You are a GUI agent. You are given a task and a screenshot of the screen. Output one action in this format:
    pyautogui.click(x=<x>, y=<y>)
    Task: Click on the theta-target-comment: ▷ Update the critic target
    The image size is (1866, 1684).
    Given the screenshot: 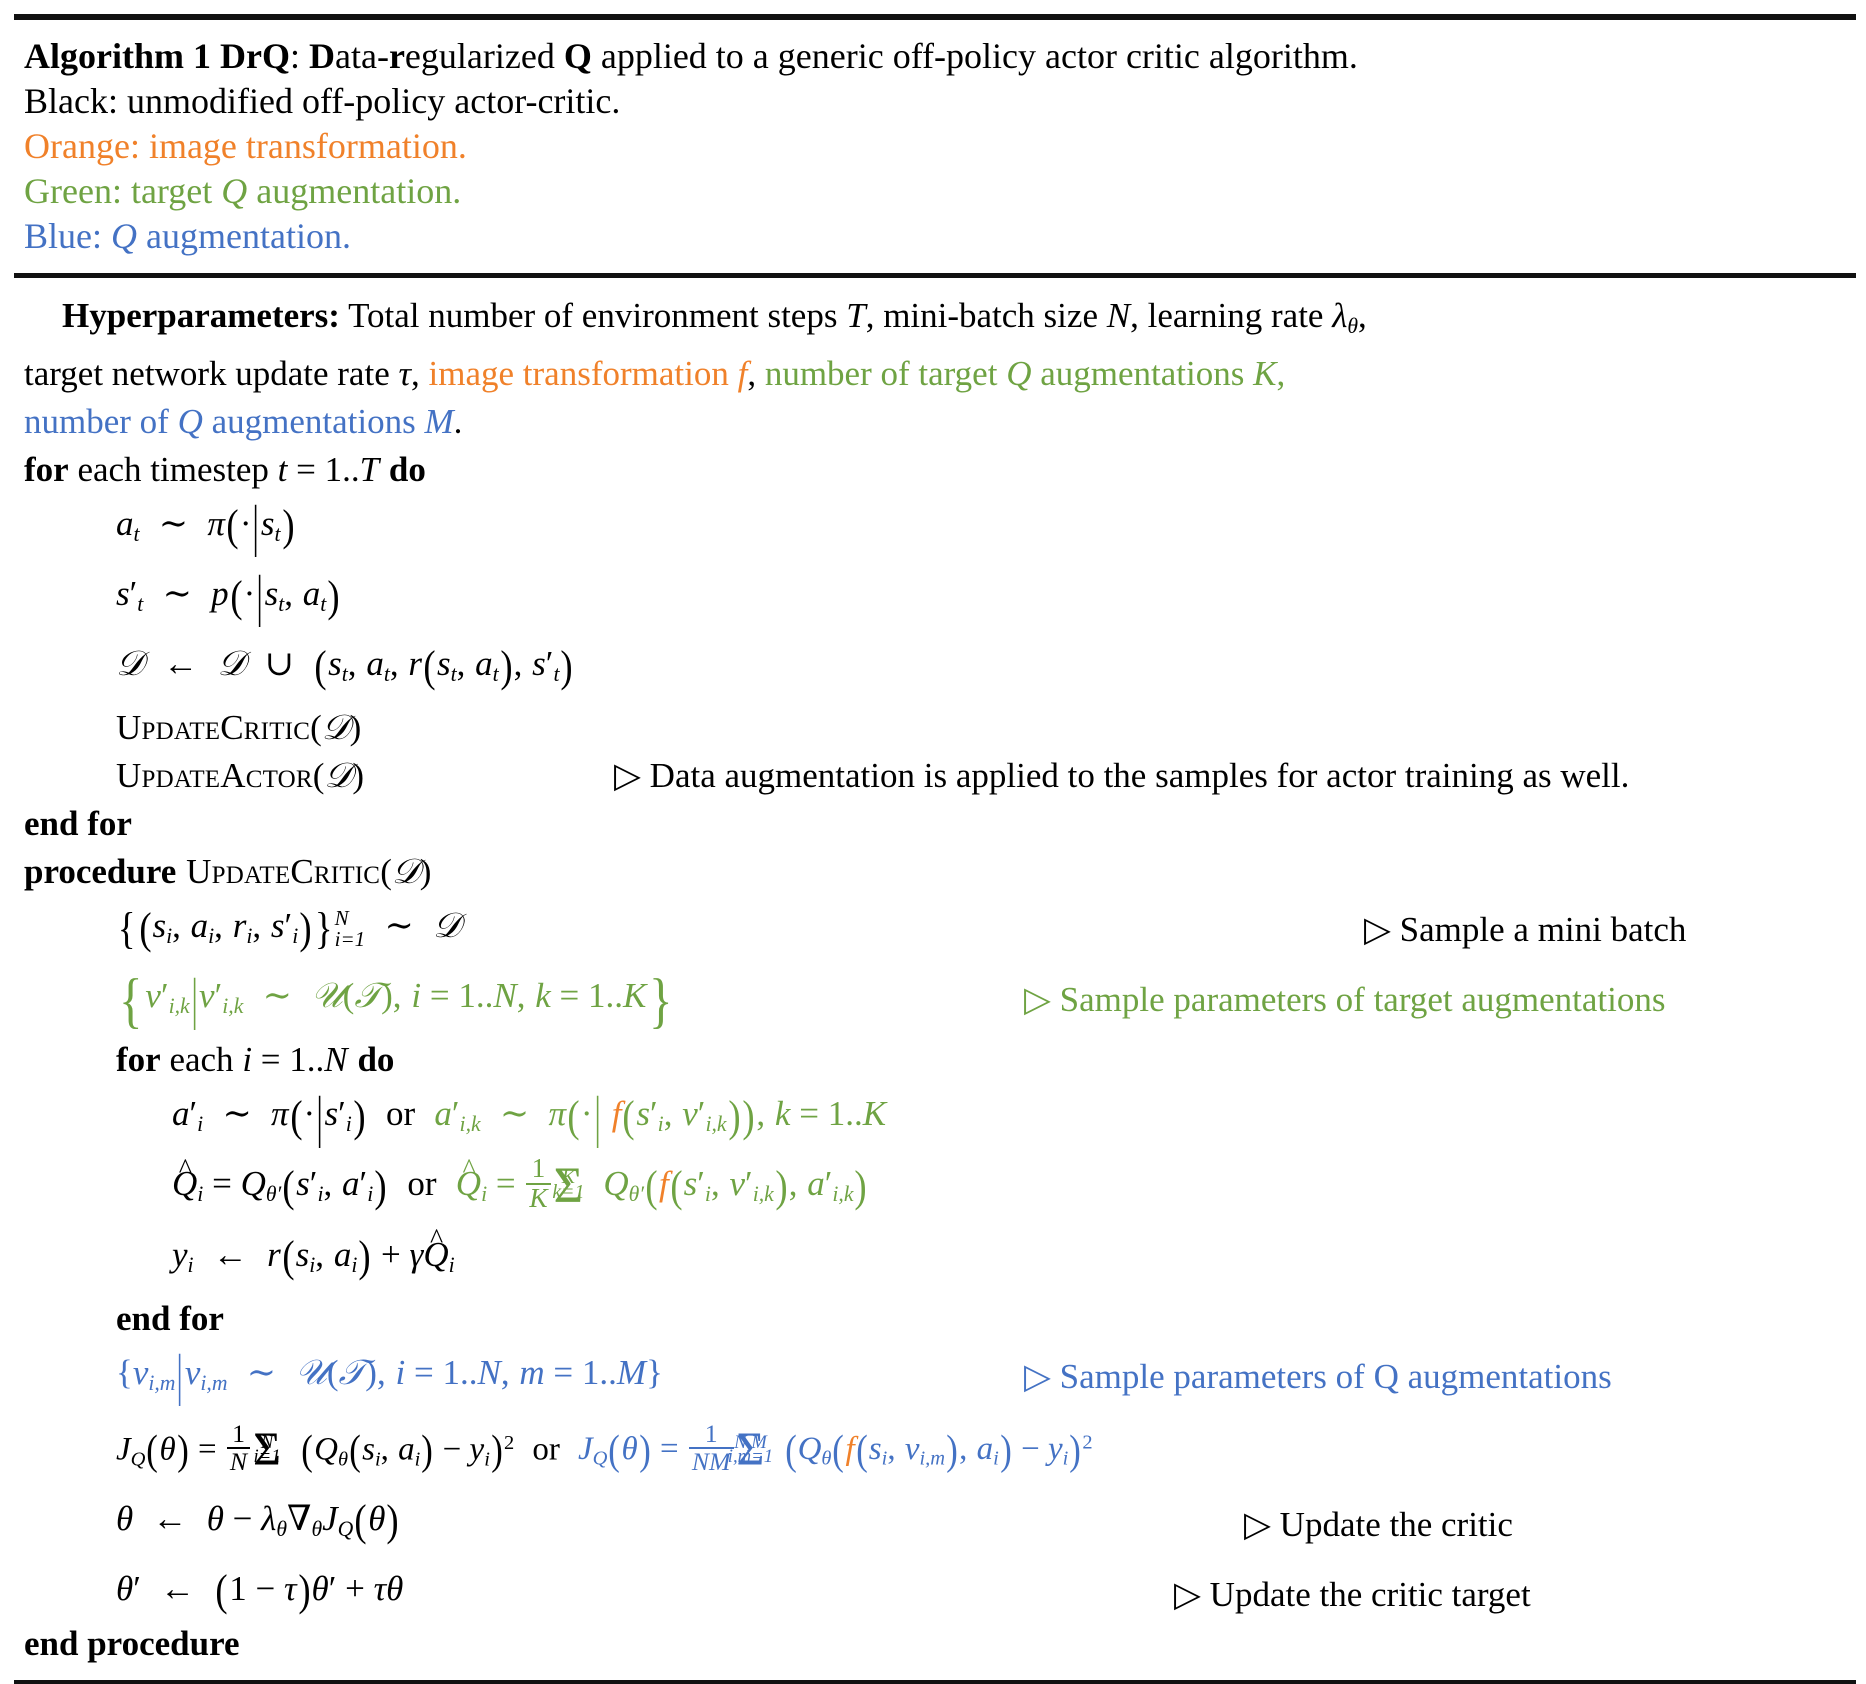 What is the action you would take?
    pyautogui.click(x=1352, y=1595)
    